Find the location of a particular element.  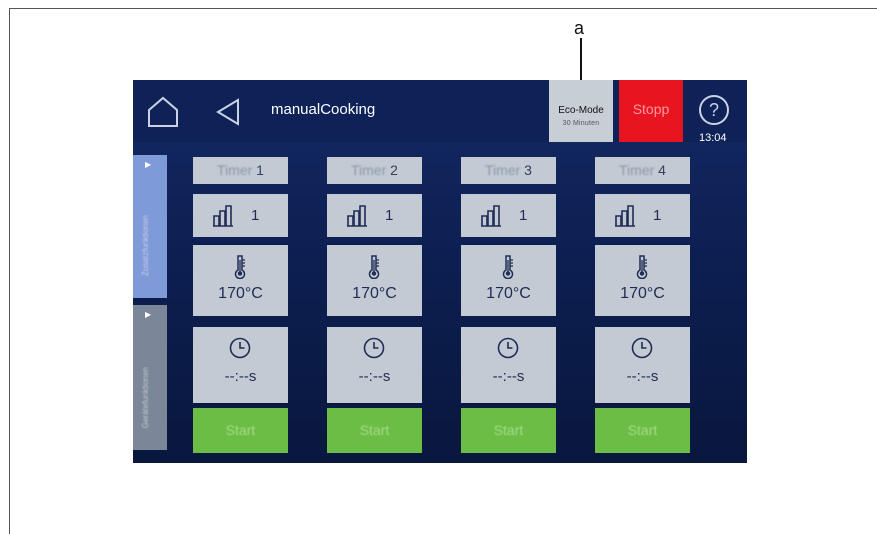

home-icon is located at coordinates (163, 111).